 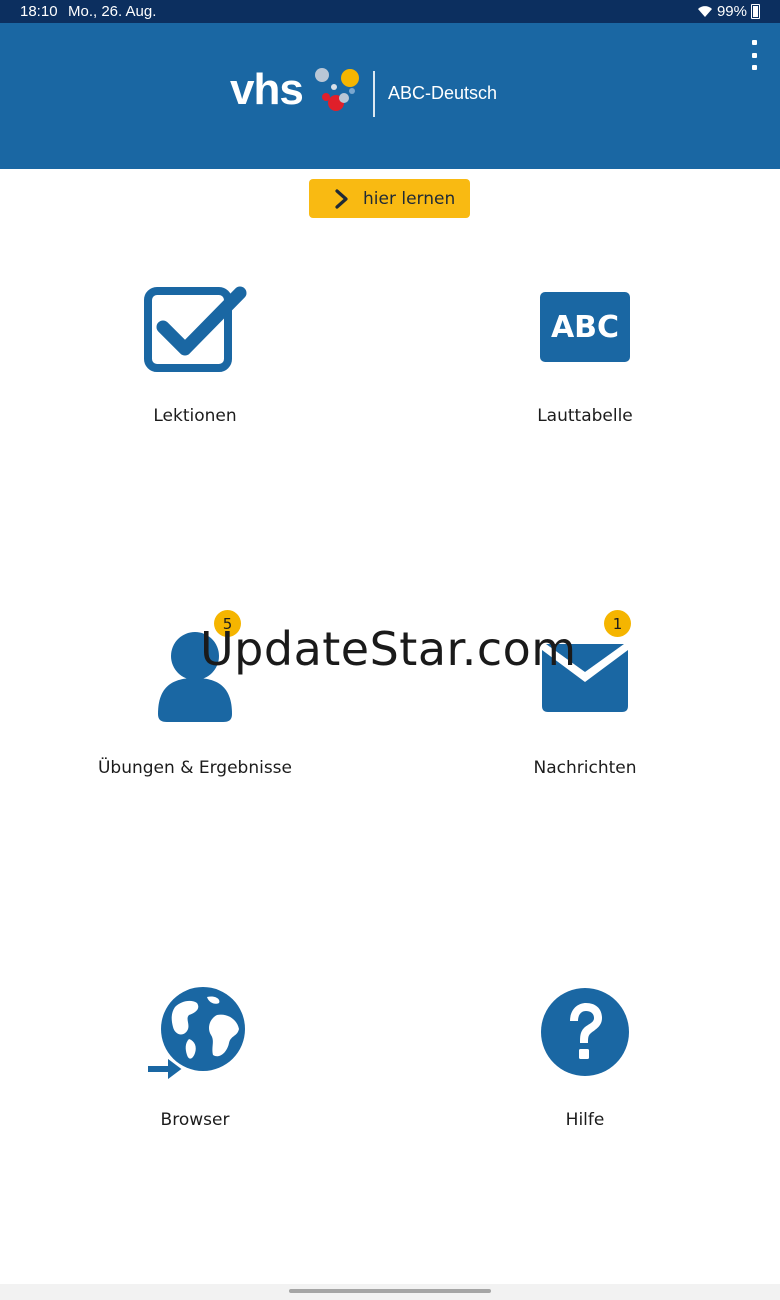 I want to click on tile-label: Übungen & Ergebnisse, so click(x=194, y=768).